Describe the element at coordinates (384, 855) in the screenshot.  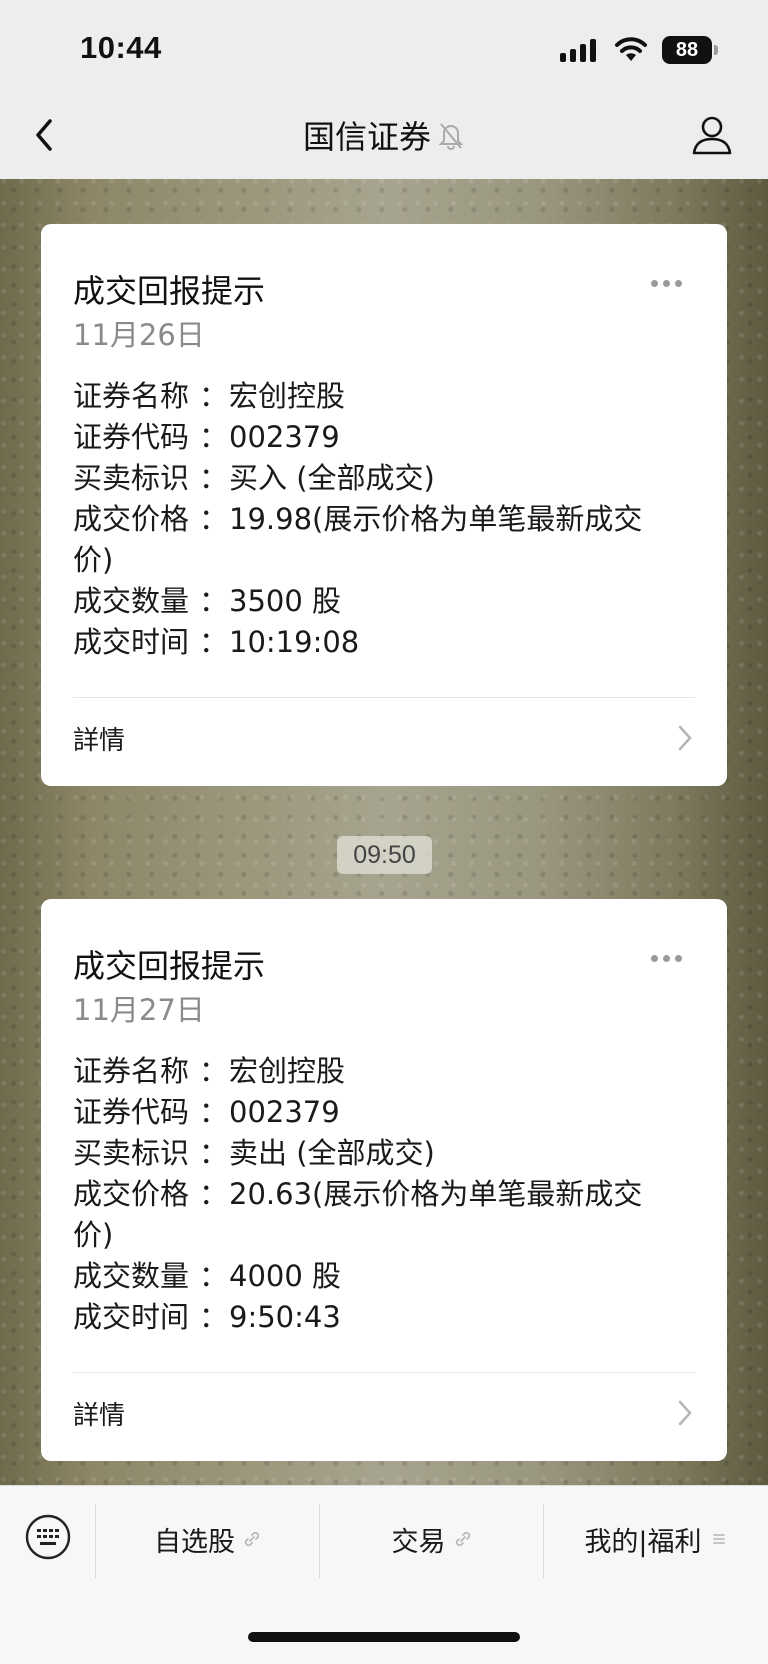
I see `time-separator: 09:50` at that location.